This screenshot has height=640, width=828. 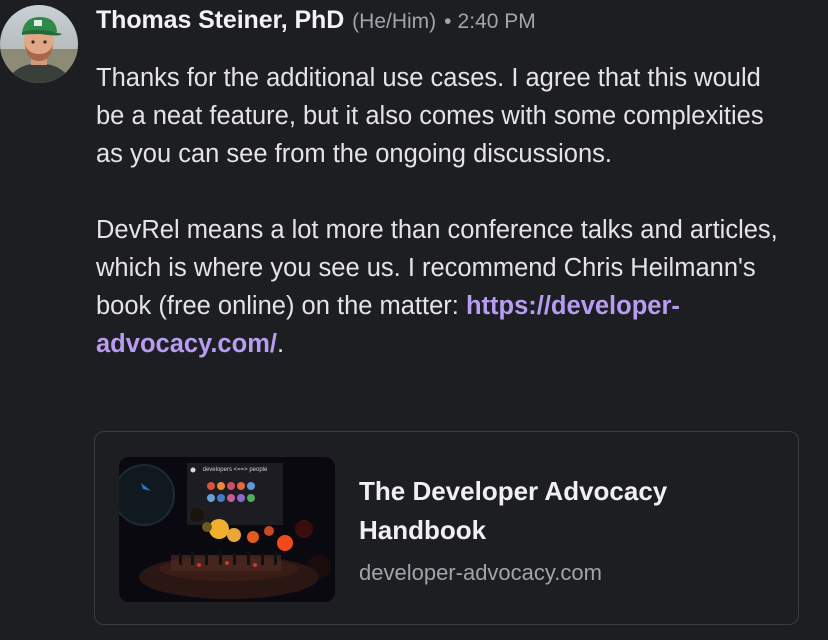 I want to click on author-name: Thomas Steiner, PhD, so click(x=220, y=20).